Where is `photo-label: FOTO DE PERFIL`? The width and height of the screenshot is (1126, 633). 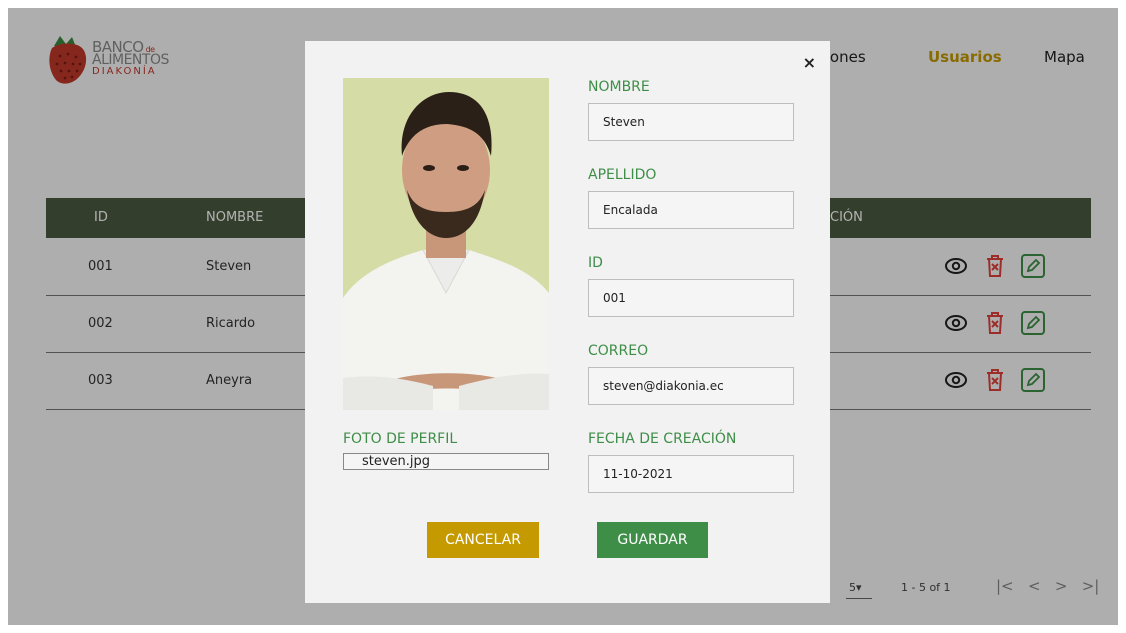 photo-label: FOTO DE PERFIL is located at coordinates (400, 439).